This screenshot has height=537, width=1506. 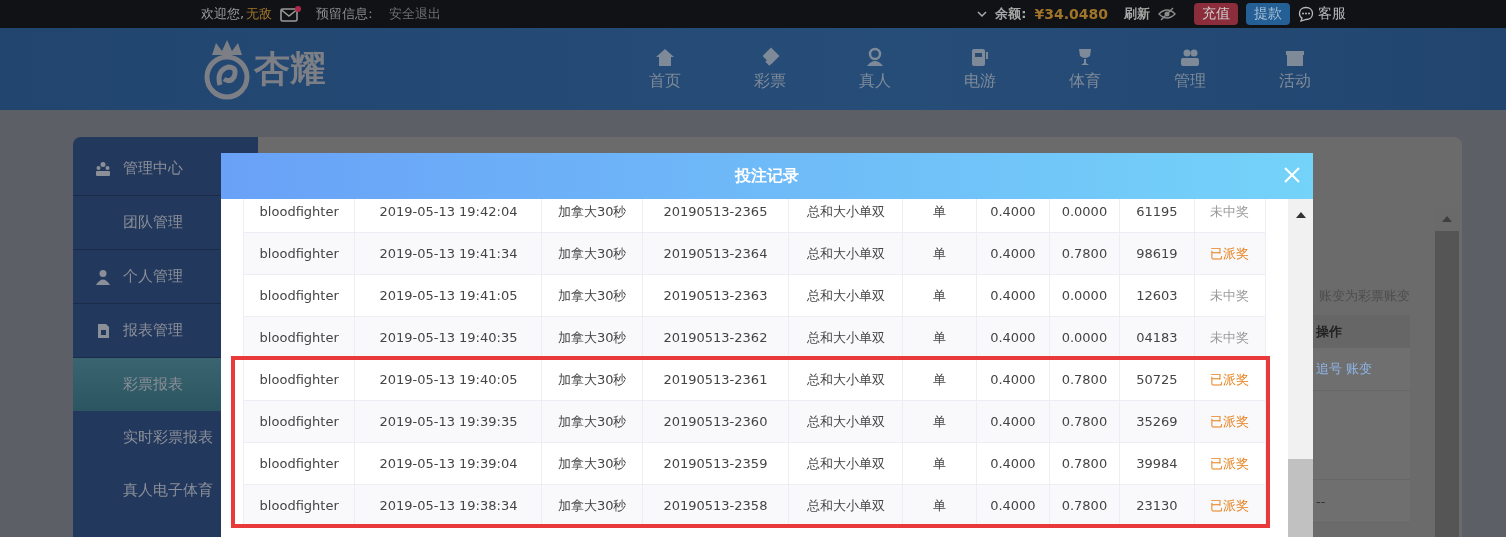 I want to click on table-cell: 35269, so click(x=1157, y=421).